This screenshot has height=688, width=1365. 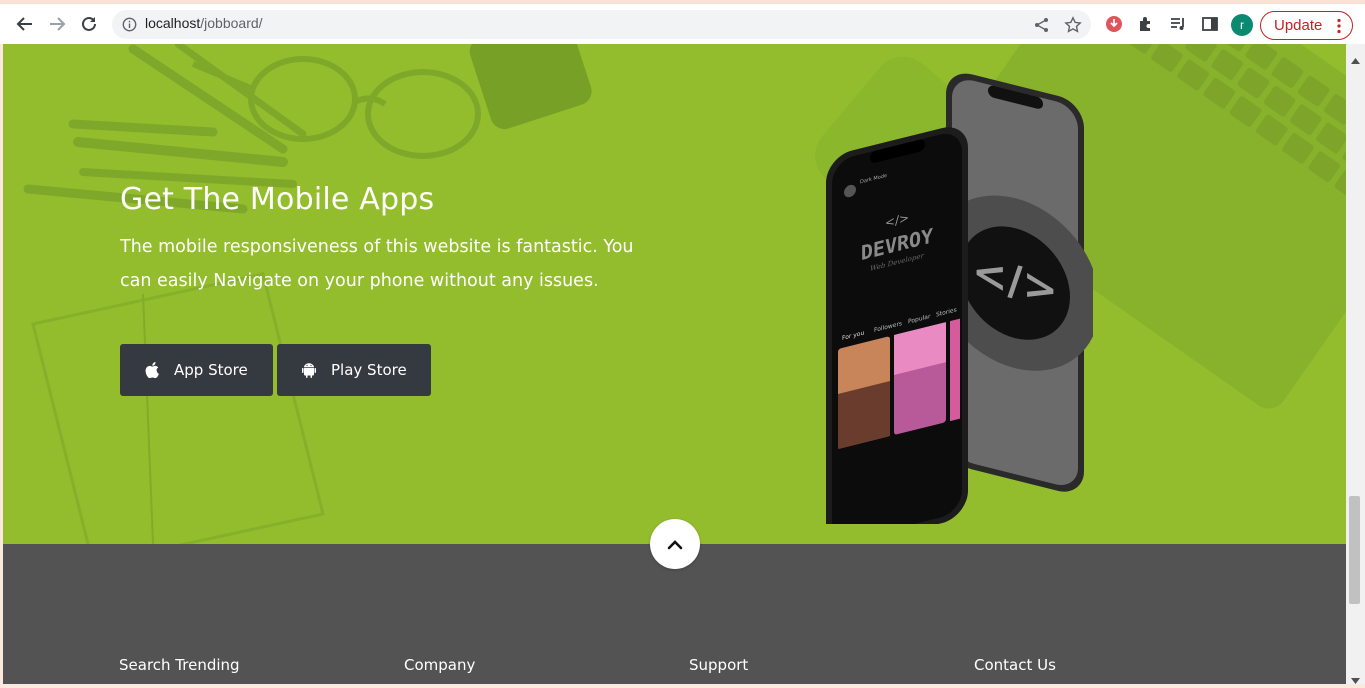 What do you see at coordinates (1355, 58) in the screenshot?
I see `scroll-up-arrow-icon` at bounding box center [1355, 58].